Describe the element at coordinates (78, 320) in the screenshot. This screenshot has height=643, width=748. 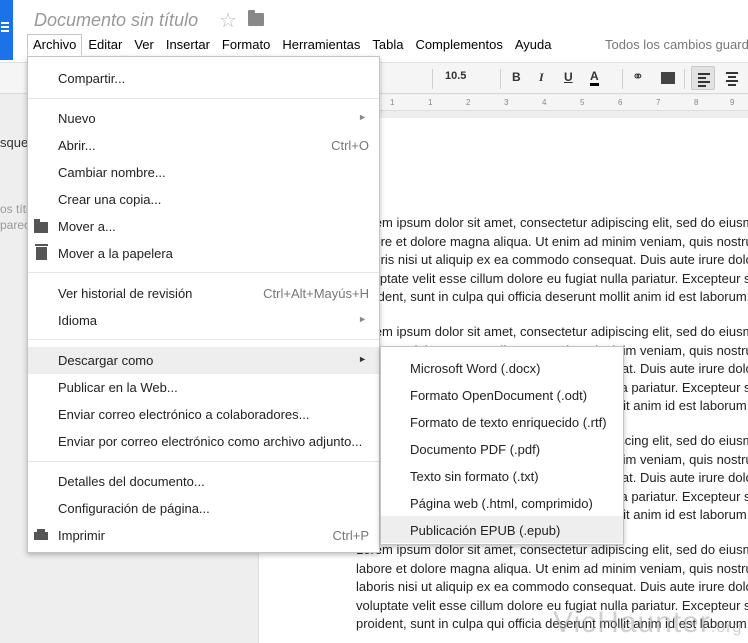
I see `menu-item-label: Idioma` at that location.